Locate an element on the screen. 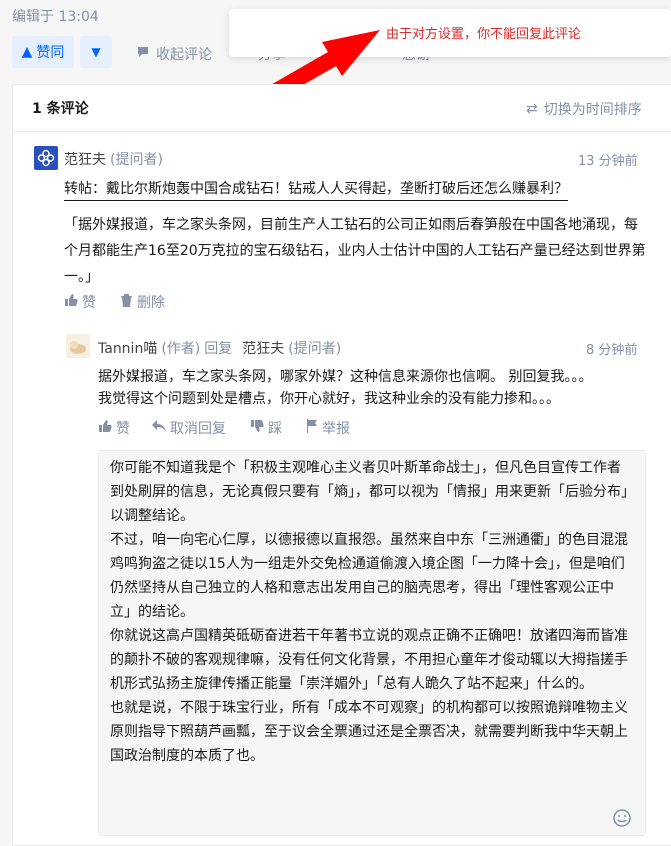  emoji-icon is located at coordinates (622, 818).